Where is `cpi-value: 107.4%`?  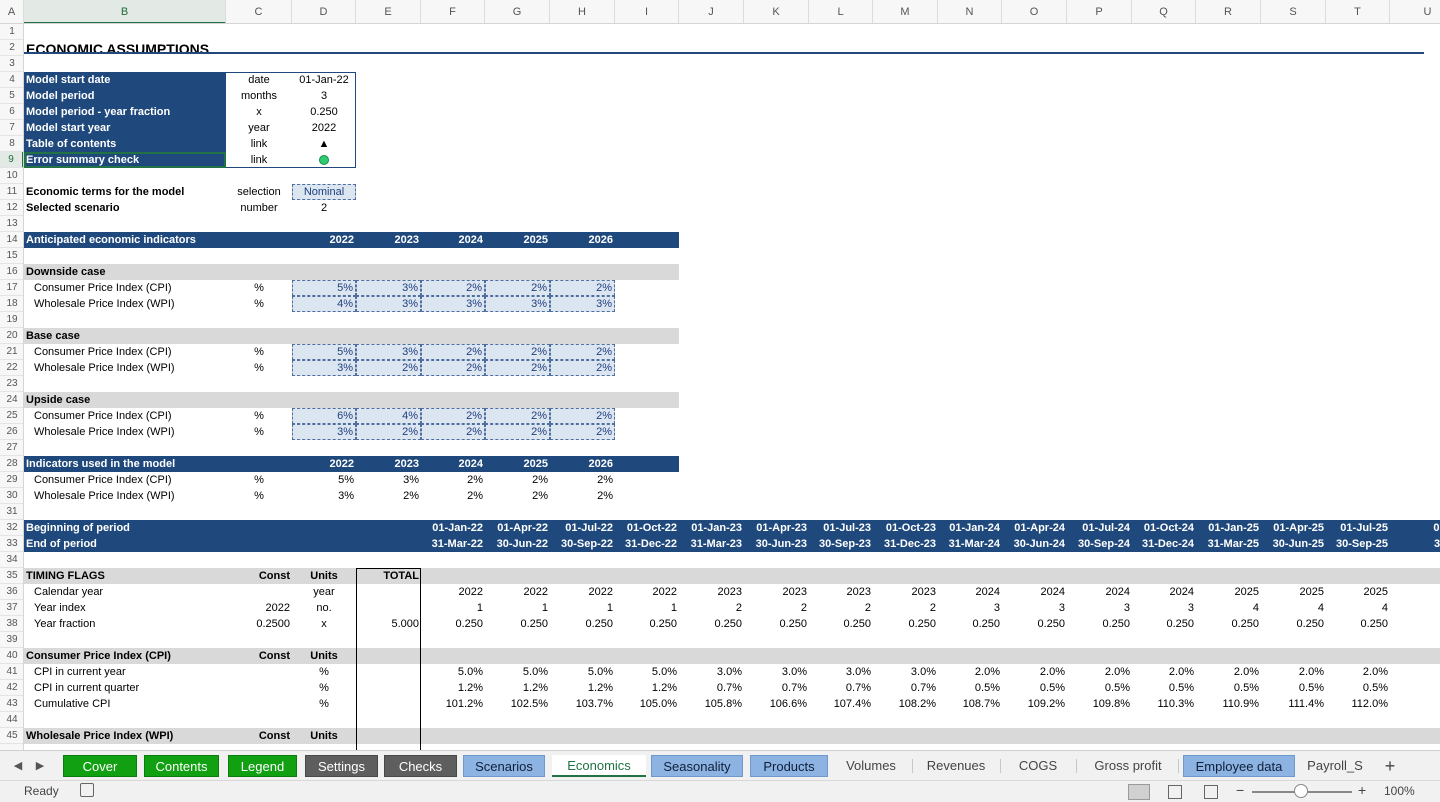
cpi-value: 107.4% is located at coordinates (841, 704).